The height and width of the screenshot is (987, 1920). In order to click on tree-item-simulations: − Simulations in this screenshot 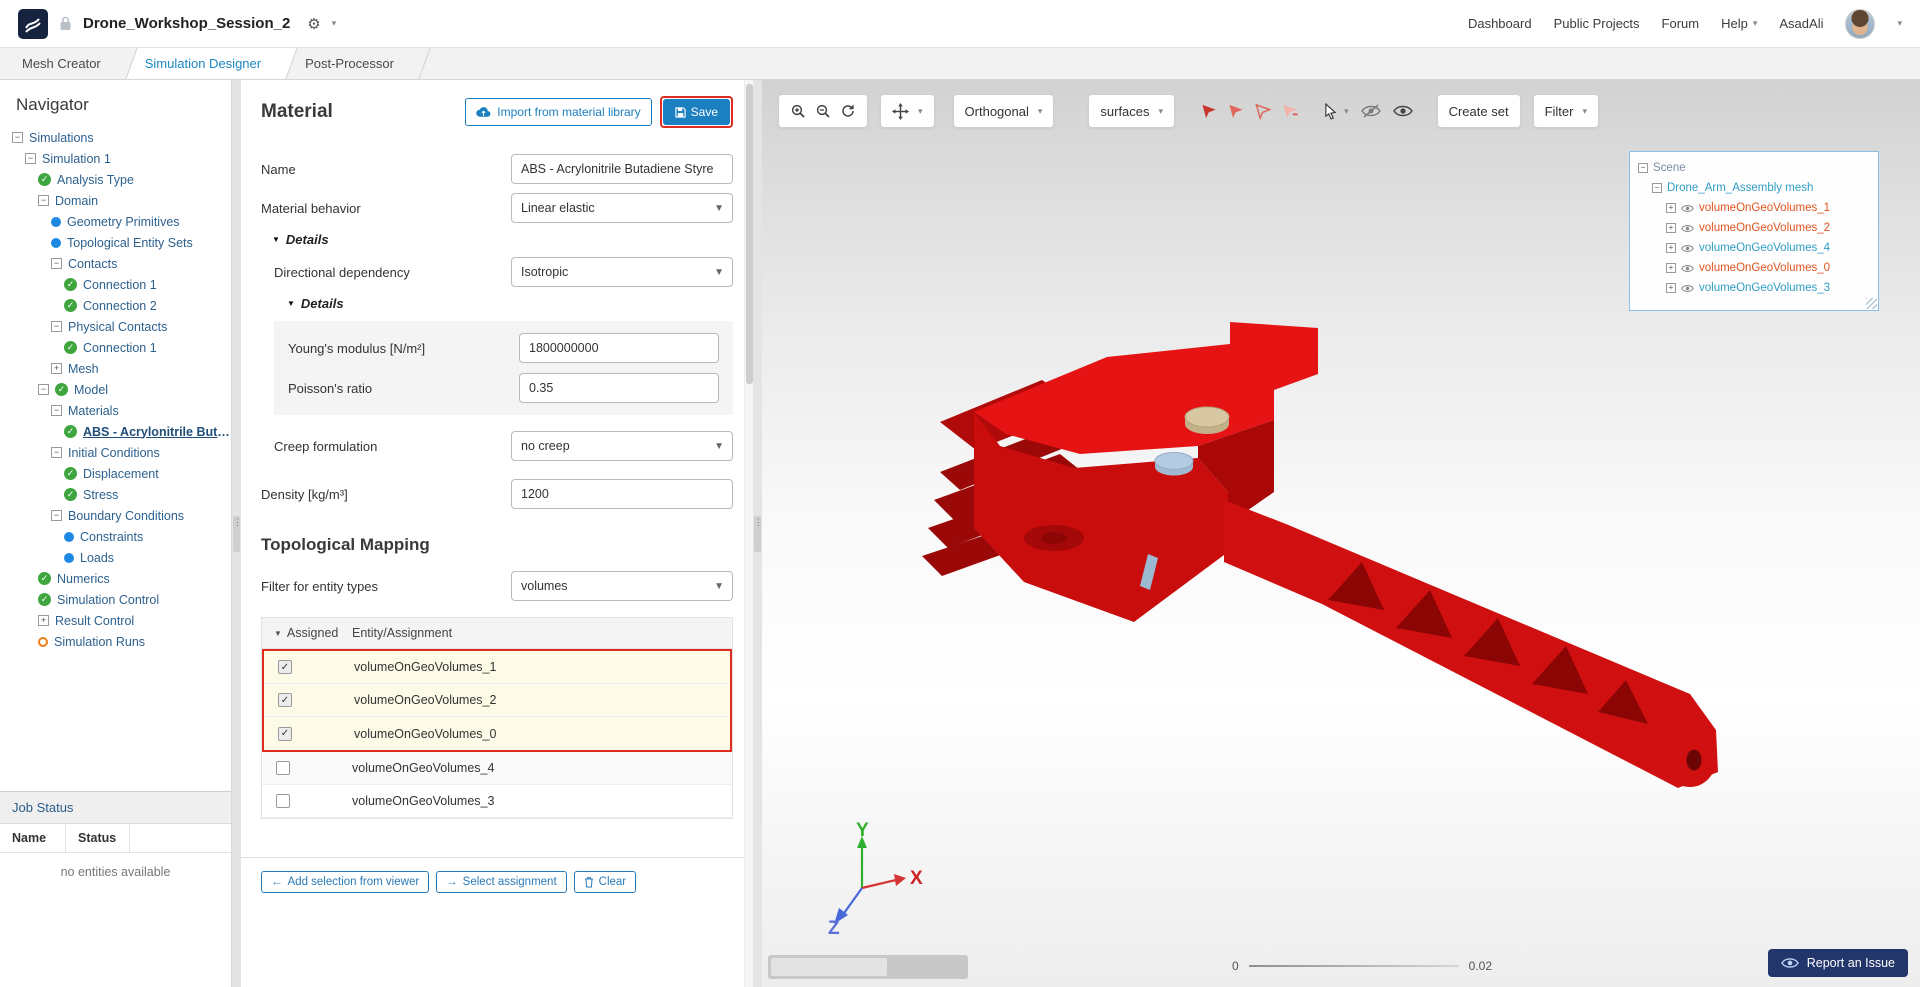, I will do `click(115, 137)`.